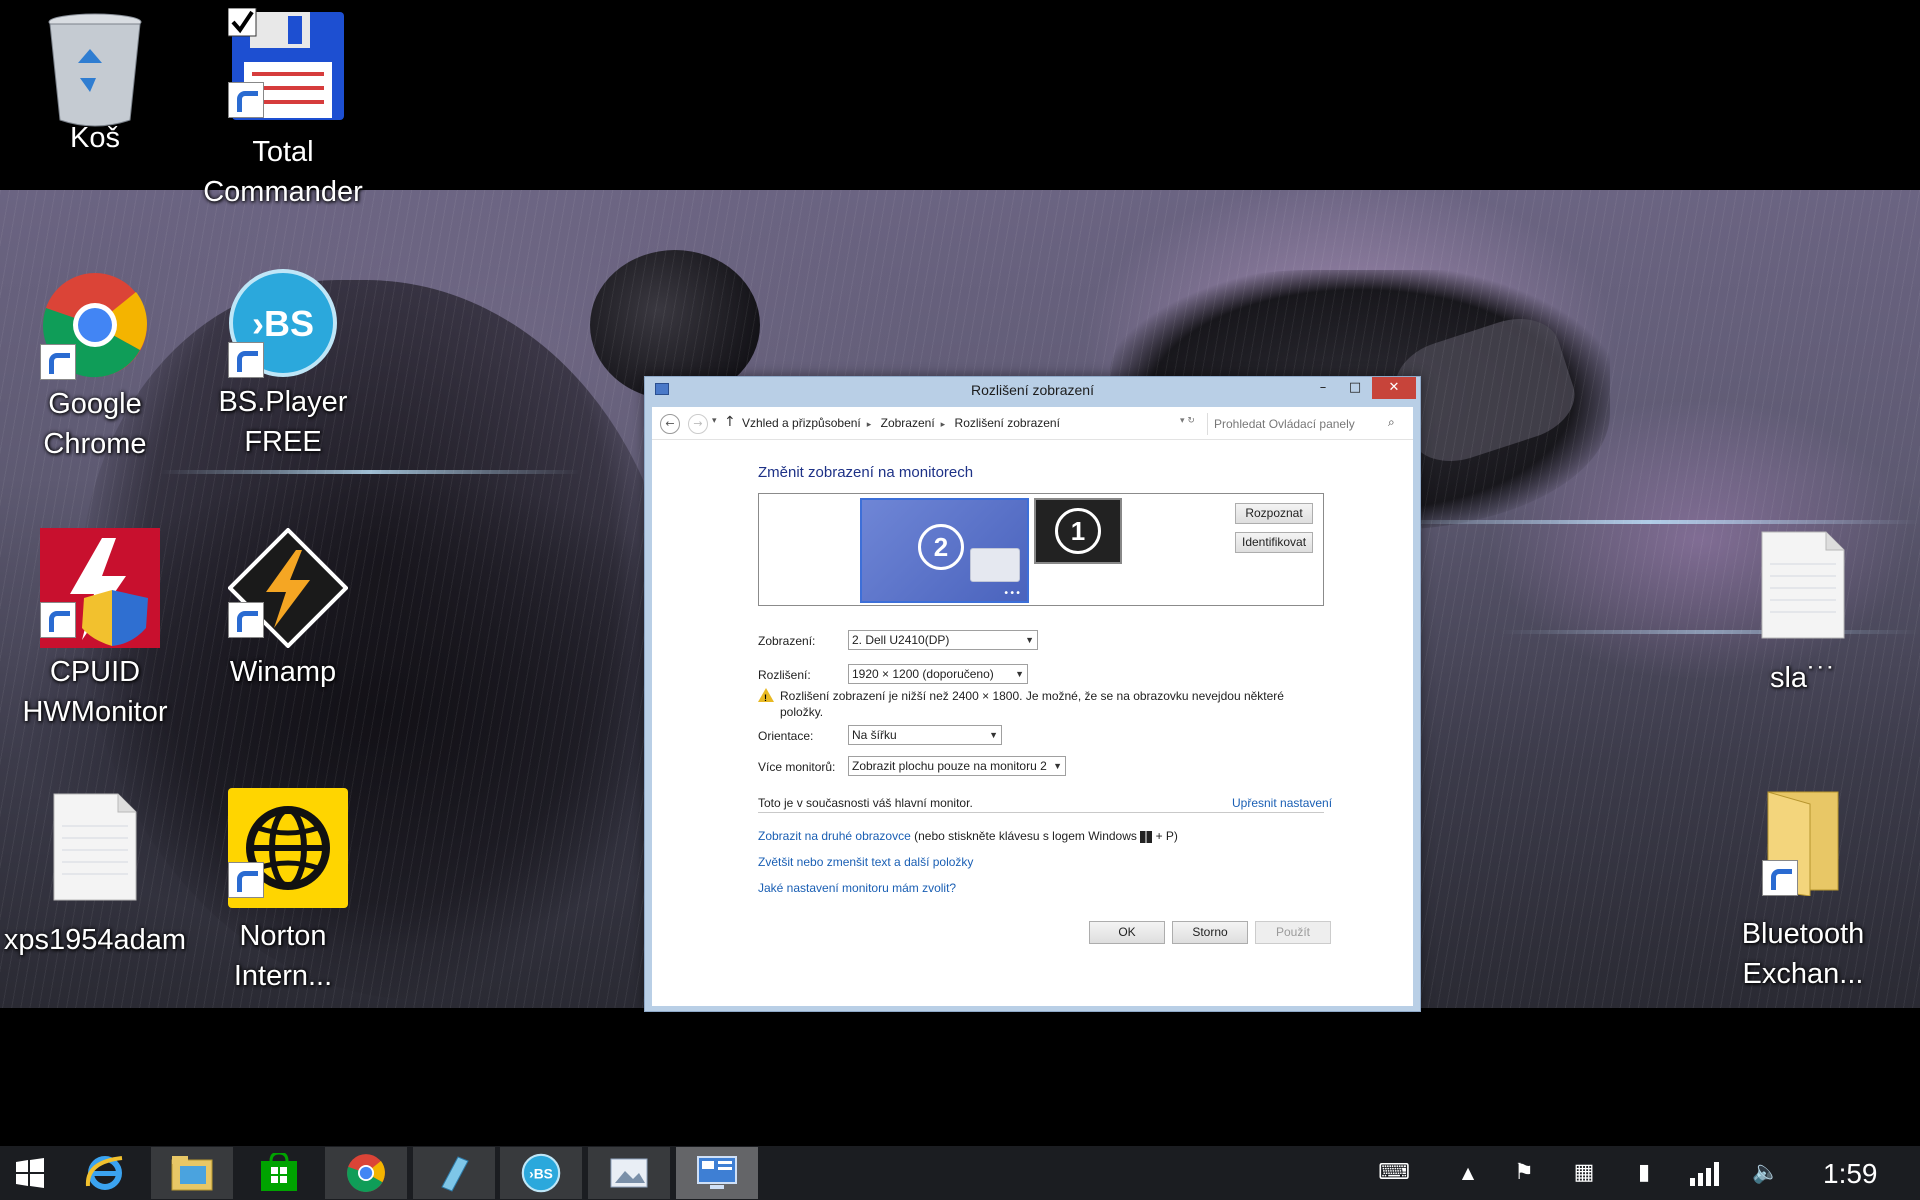  I want to click on display-value: 2. Dell U2410(DP), so click(901, 640).